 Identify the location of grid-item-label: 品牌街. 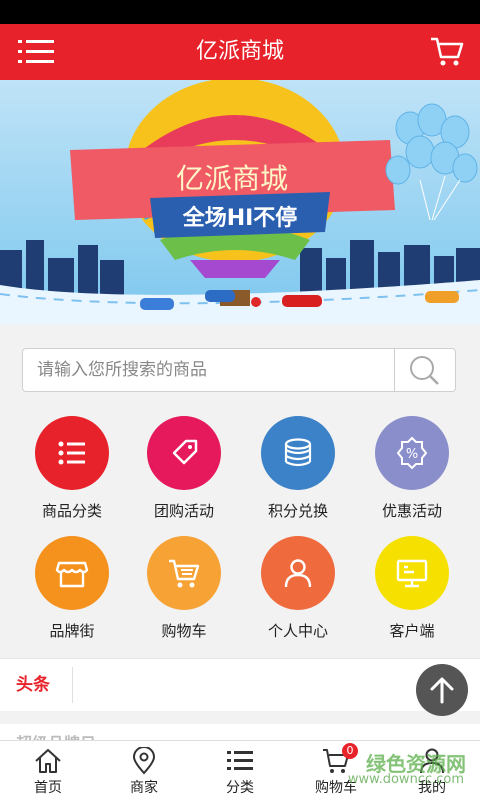
(72, 631).